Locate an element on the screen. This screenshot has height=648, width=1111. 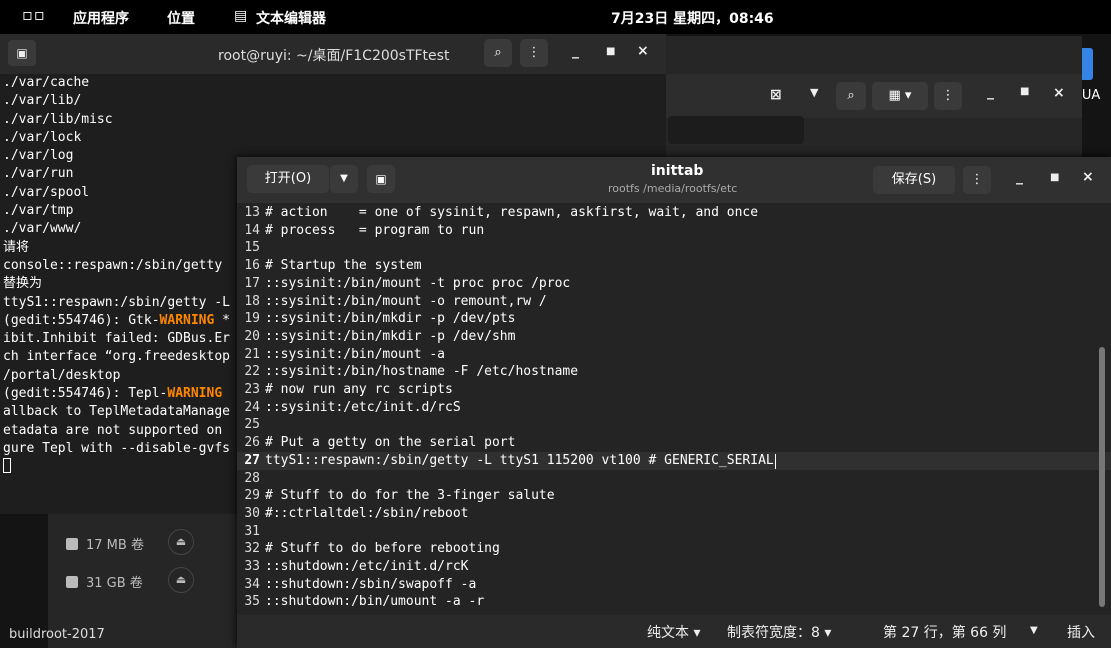
places-menu: 位置 is located at coordinates (181, 18).